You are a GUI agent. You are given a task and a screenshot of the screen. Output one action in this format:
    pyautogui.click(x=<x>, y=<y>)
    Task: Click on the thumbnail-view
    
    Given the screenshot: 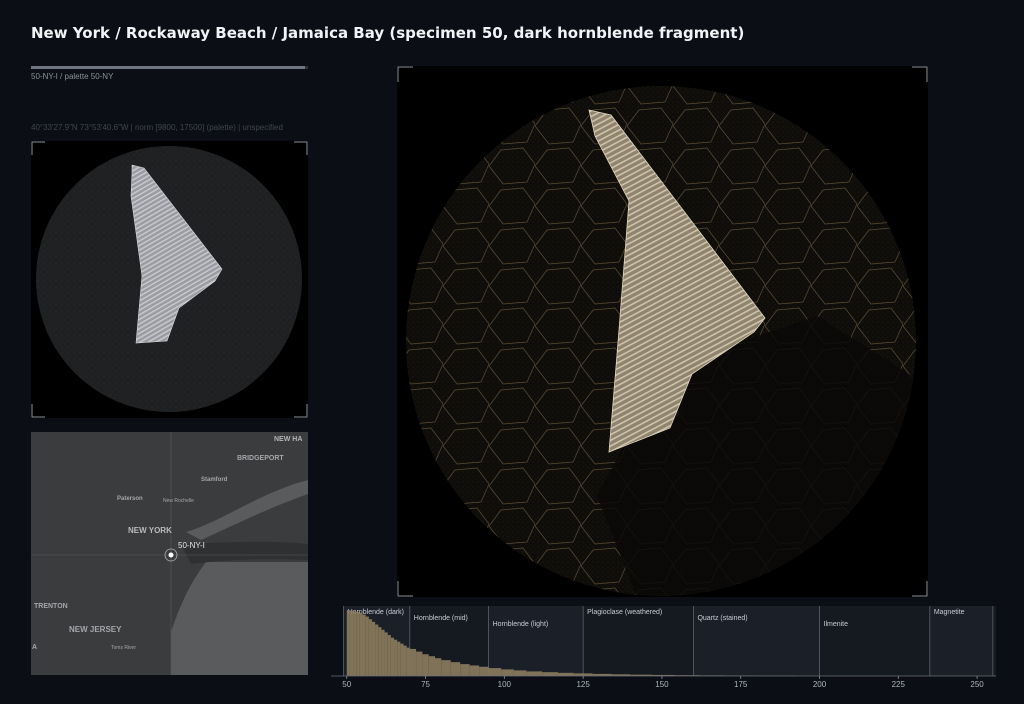 What is the action you would take?
    pyautogui.click(x=169, y=279)
    